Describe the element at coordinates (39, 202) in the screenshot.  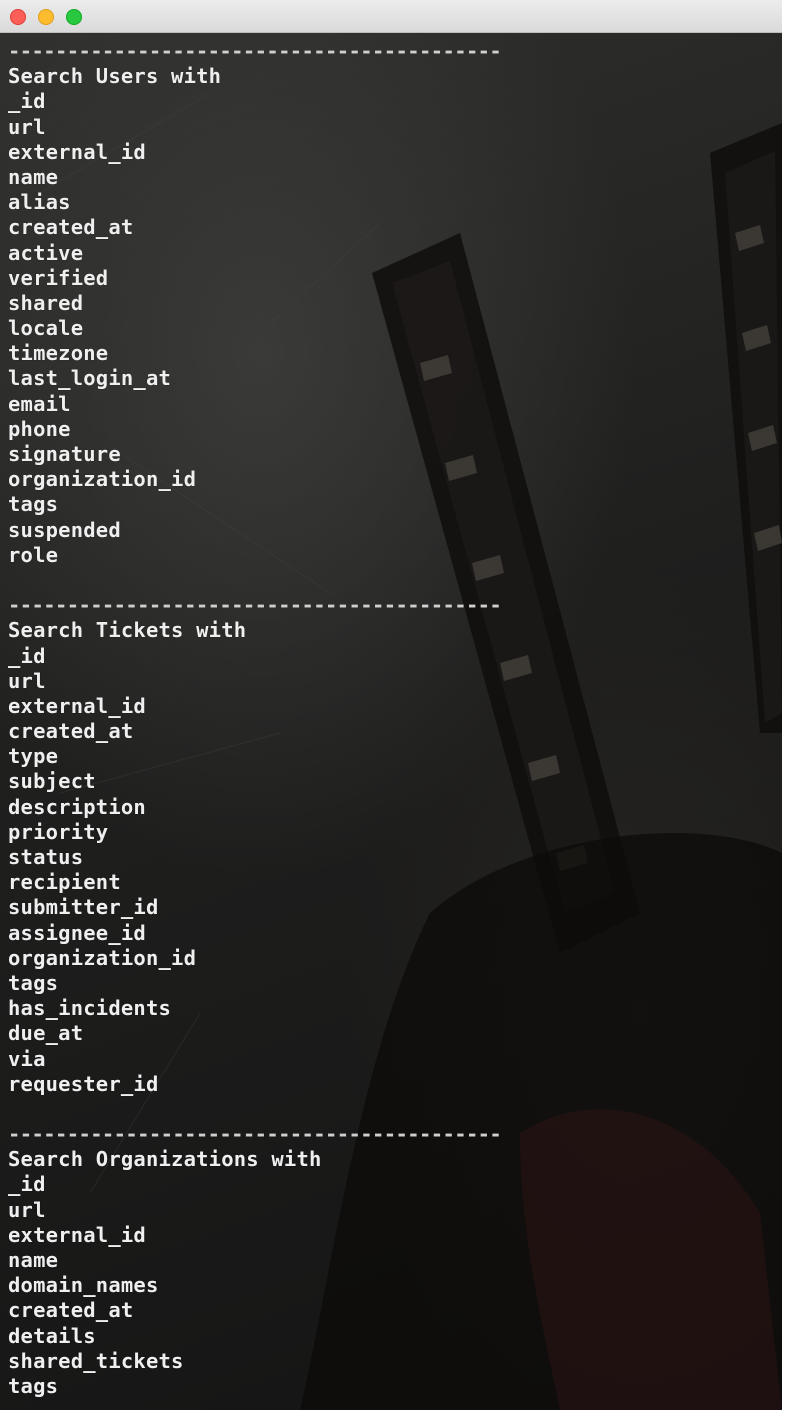
I see `user-field: alias` at that location.